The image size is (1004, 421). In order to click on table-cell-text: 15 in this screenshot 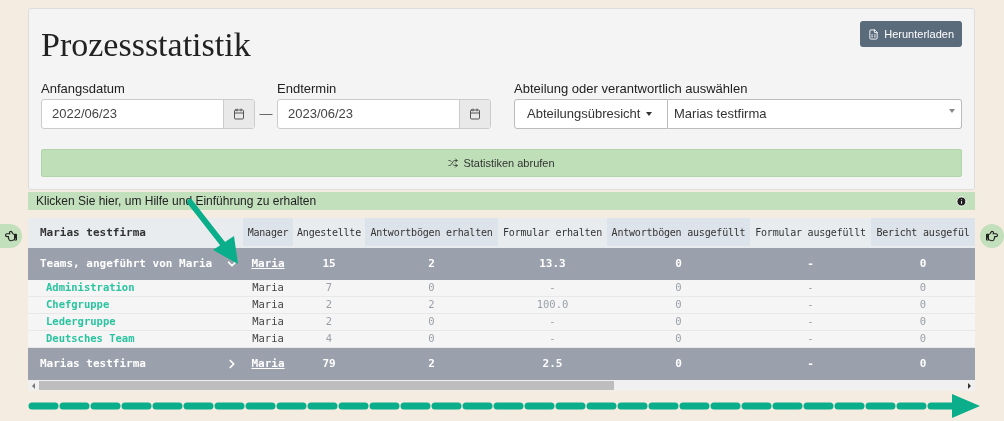, I will do `click(329, 263)`.